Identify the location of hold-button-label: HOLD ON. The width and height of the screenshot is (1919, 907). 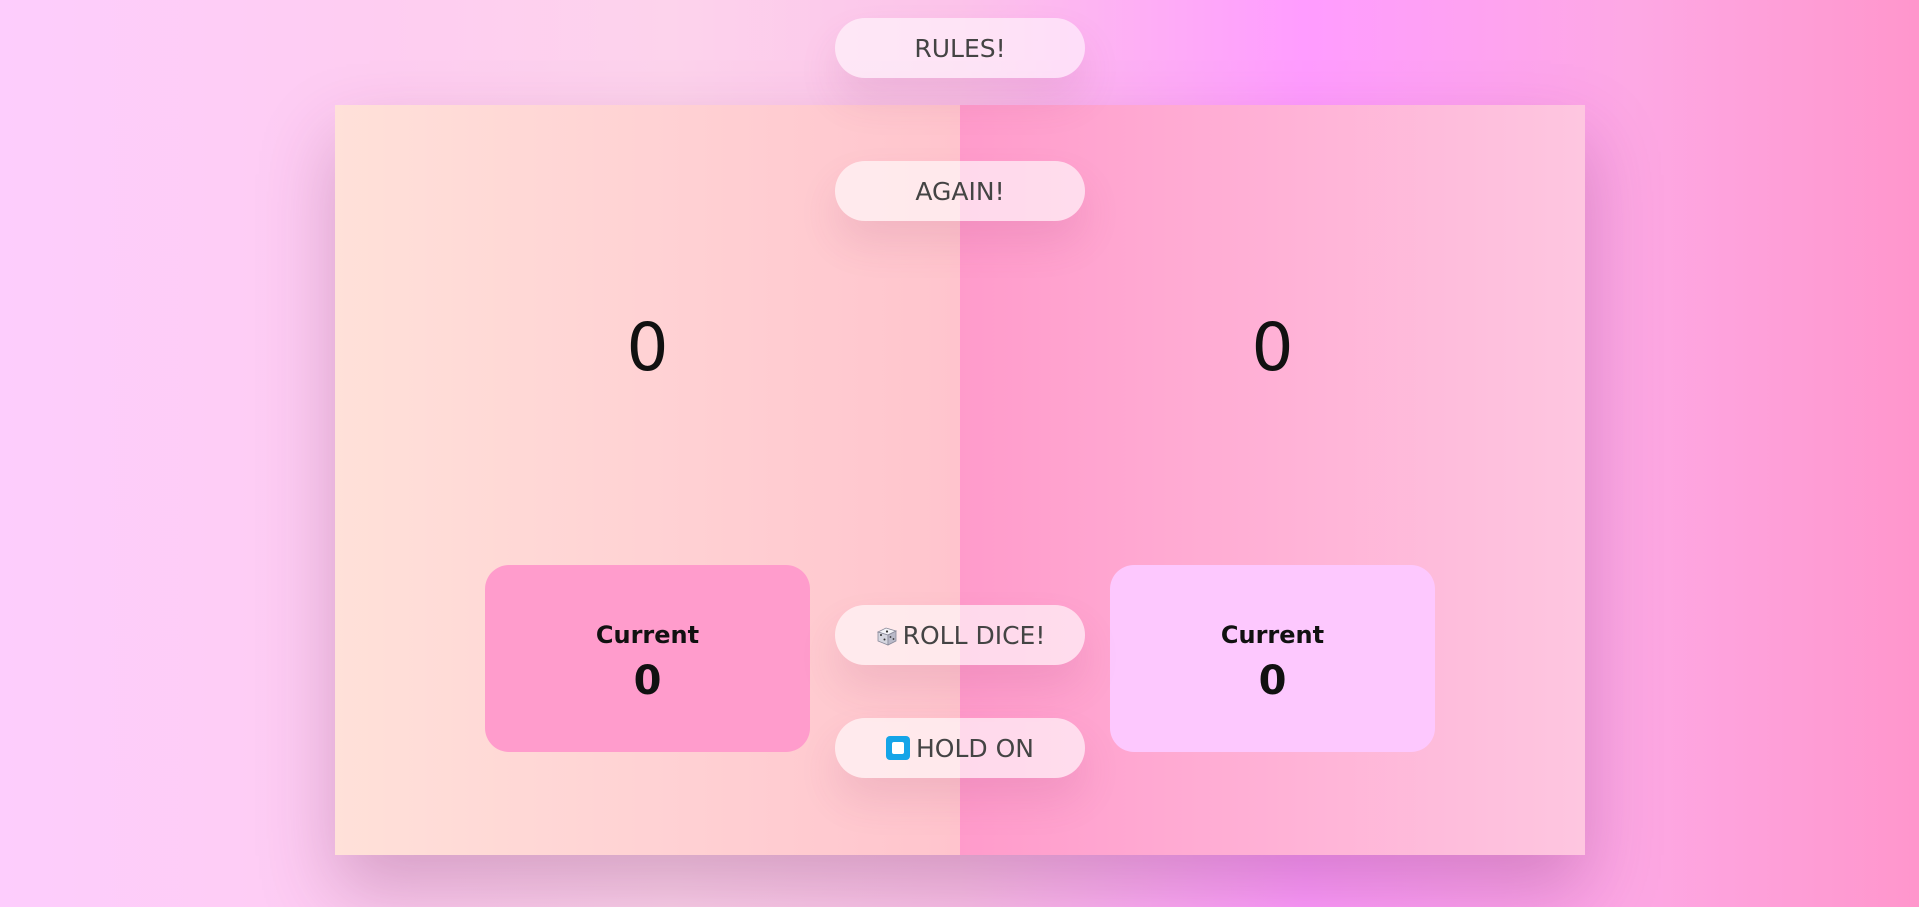
(975, 748).